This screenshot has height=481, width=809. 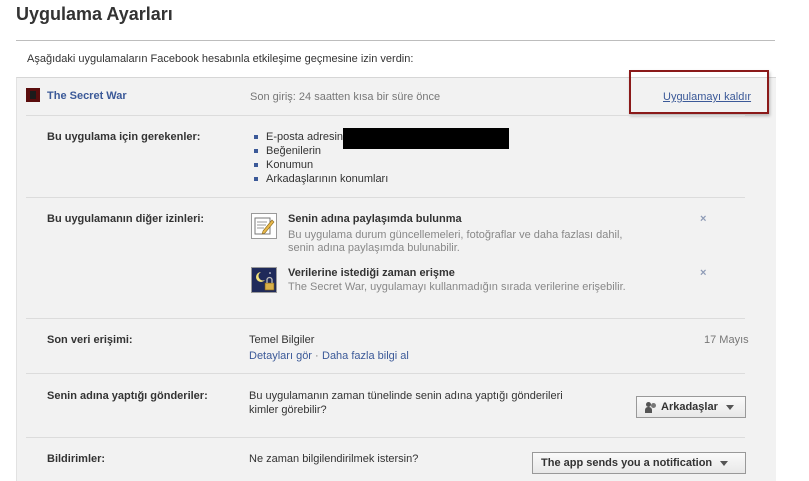 What do you see at coordinates (94, 14) in the screenshot?
I see `page-title: Uygulama Ayarları` at bounding box center [94, 14].